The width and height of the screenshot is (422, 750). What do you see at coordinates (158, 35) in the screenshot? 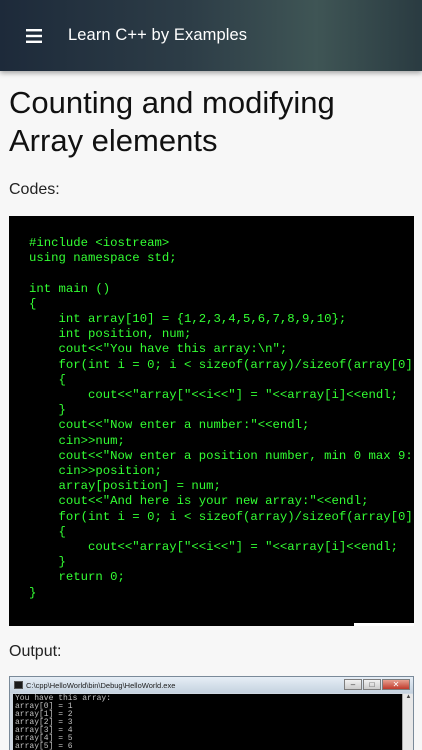
I see `app-title: Learn C++ by Examples` at bounding box center [158, 35].